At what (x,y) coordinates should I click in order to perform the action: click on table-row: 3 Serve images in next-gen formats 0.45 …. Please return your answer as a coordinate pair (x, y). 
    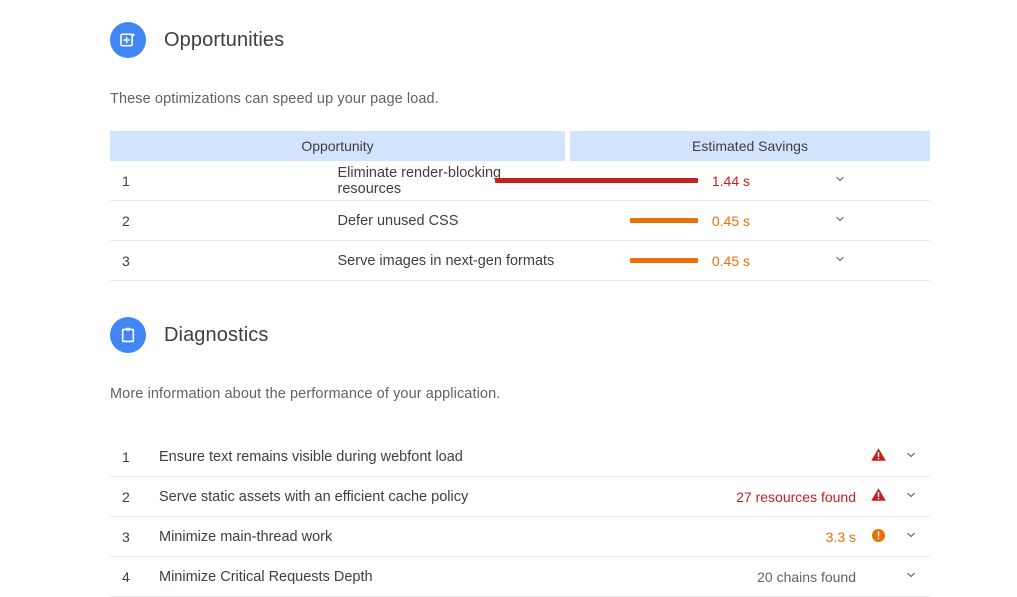
    Looking at the image, I should click on (520, 260).